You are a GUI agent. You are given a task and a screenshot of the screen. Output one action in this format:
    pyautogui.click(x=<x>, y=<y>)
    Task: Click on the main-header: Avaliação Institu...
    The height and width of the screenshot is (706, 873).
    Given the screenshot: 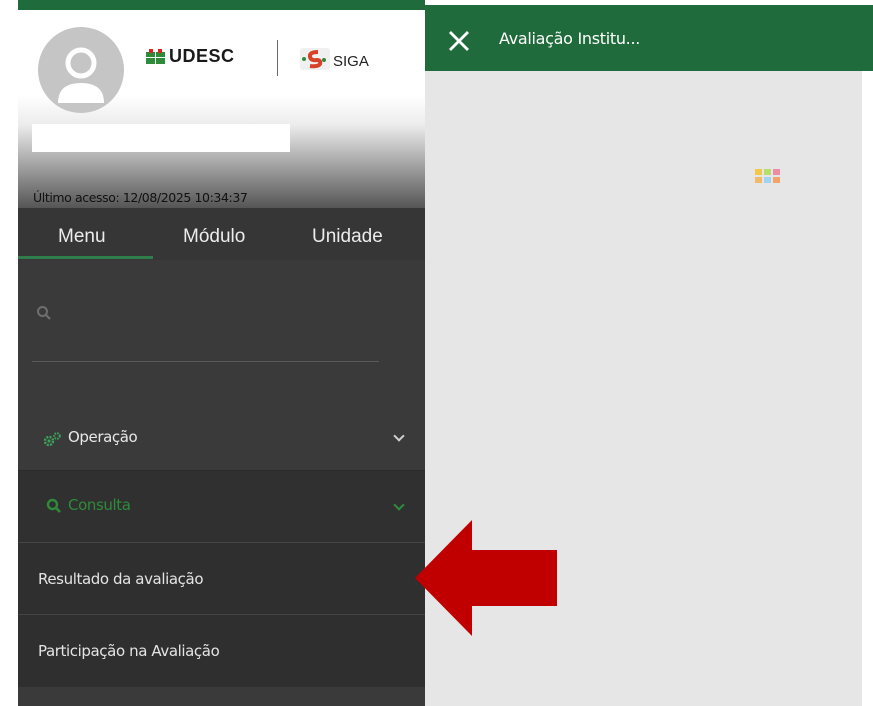 What is the action you would take?
    pyautogui.click(x=649, y=38)
    